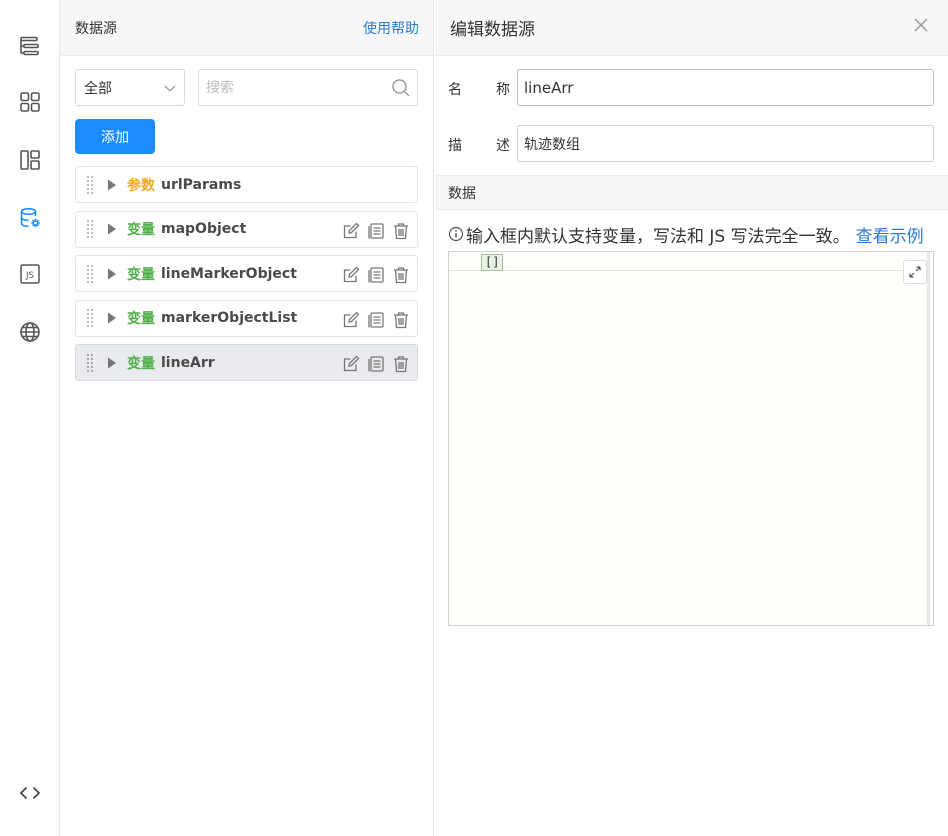 Image resolution: width=948 pixels, height=836 pixels. I want to click on datasource-item-lineMarkerObject: 变量 lineMarkerObject, so click(246, 273).